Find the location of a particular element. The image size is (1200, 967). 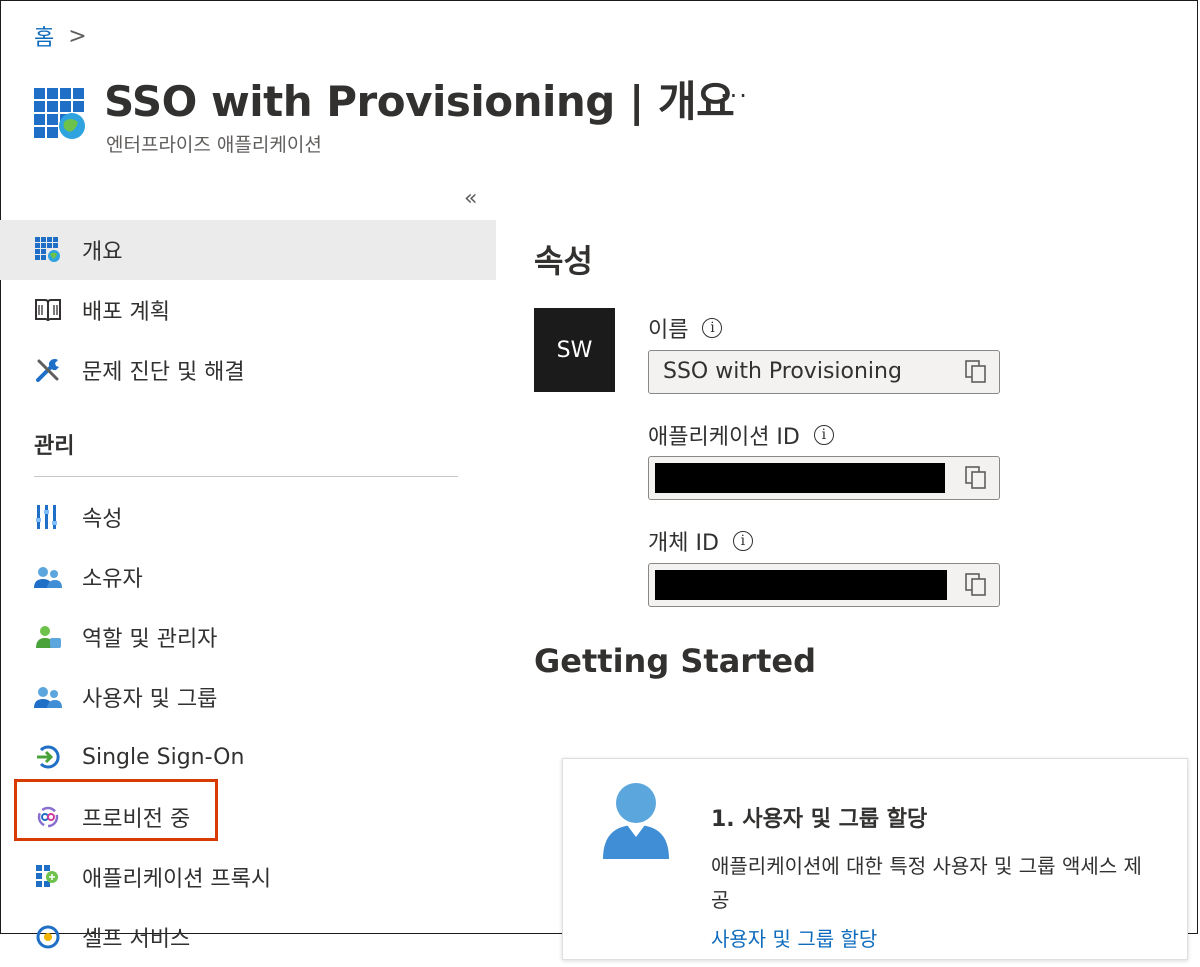

object-id-label: 개체 ID i is located at coordinates (700, 541).